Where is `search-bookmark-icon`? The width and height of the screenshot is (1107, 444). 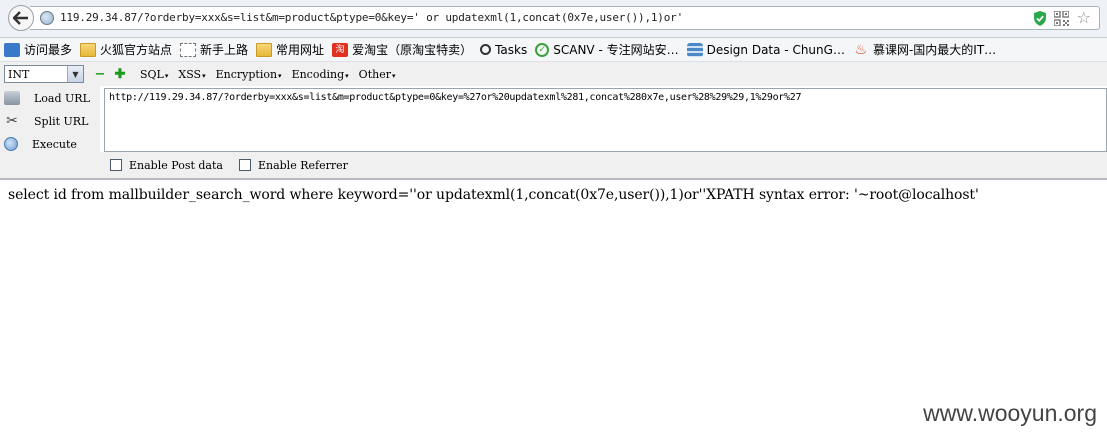
search-bookmark-icon is located at coordinates (12, 49).